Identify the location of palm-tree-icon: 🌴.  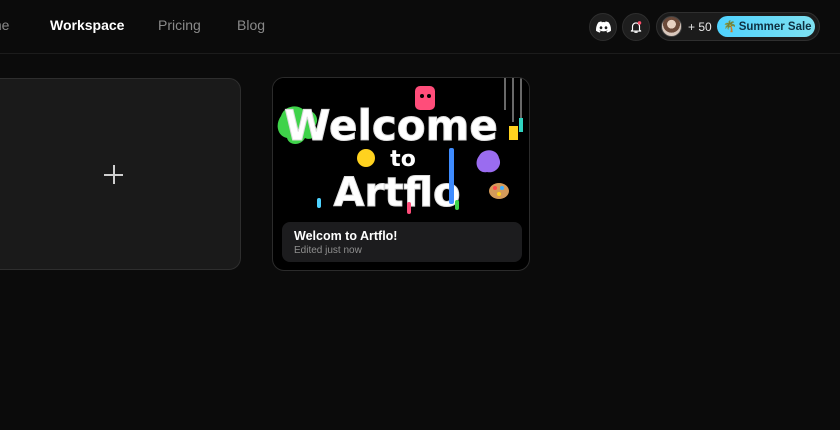
(730, 27).